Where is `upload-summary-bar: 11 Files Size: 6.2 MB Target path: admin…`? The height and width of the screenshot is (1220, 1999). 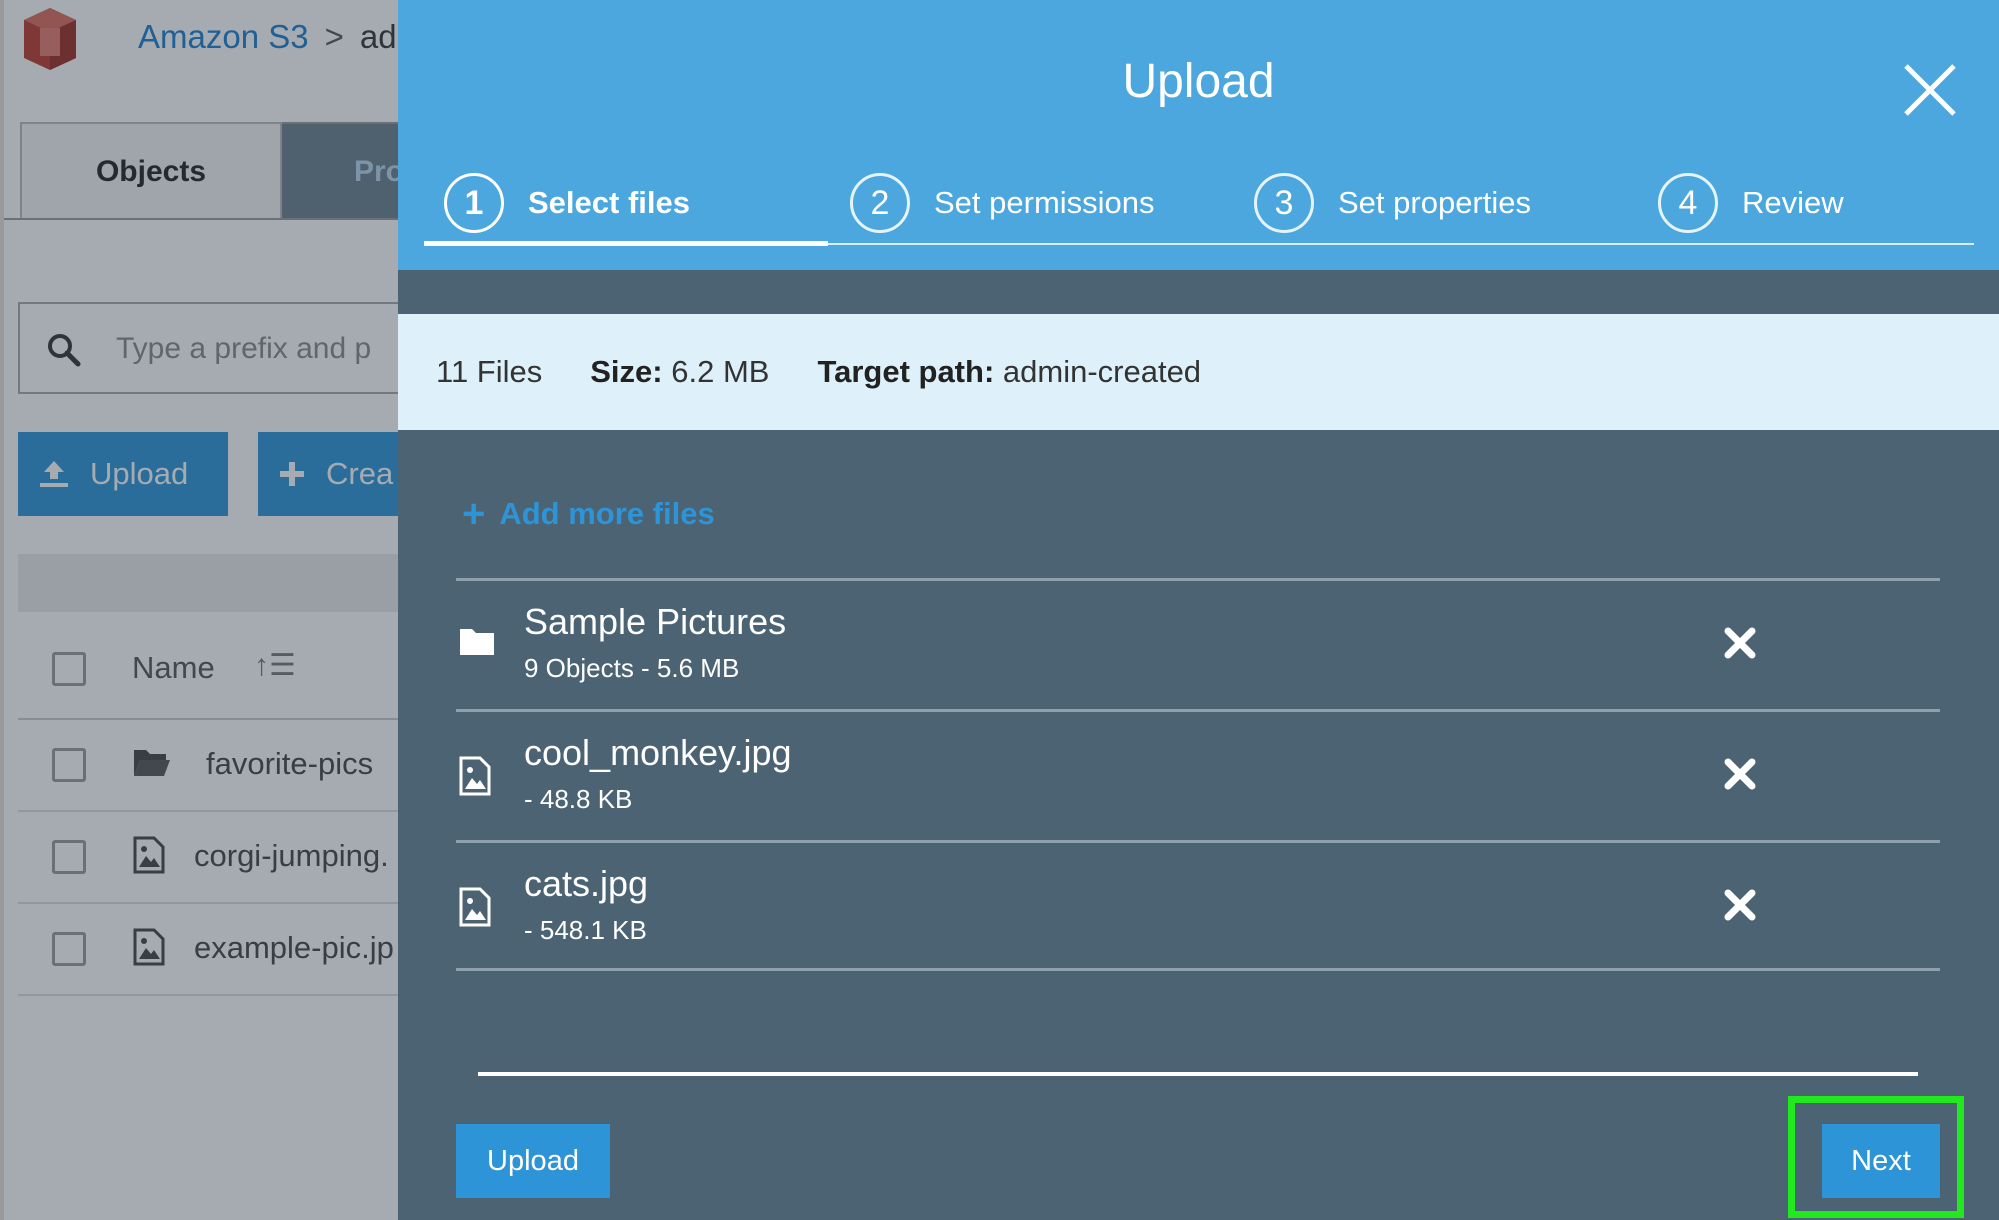 upload-summary-bar: 11 Files Size: 6.2 MB Target path: admin… is located at coordinates (1198, 372).